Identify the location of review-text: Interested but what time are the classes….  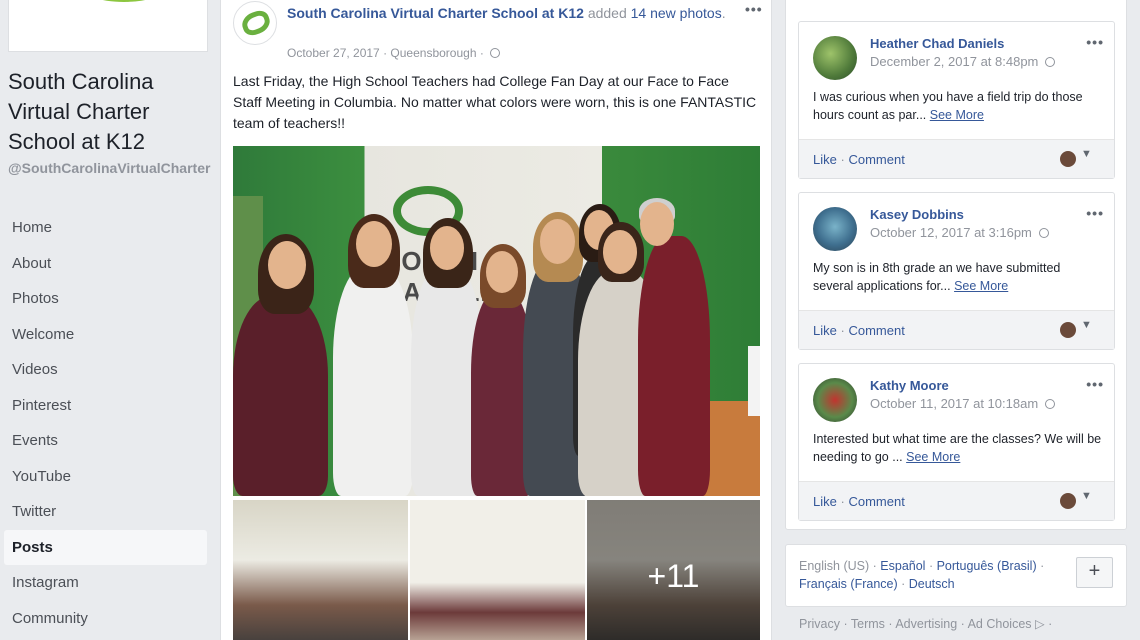
(957, 448).